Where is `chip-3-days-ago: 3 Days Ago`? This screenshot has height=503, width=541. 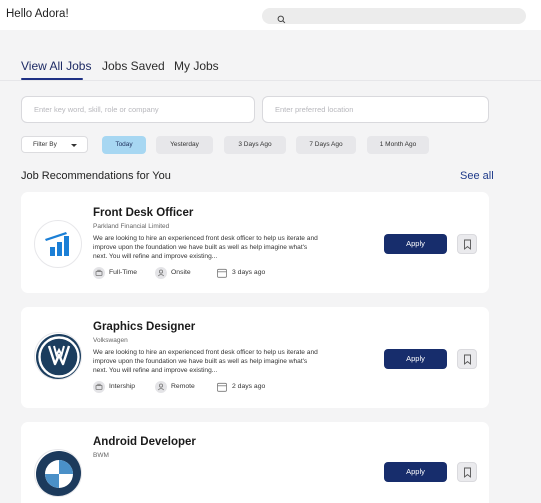
chip-3-days-ago: 3 Days Ago is located at coordinates (255, 145).